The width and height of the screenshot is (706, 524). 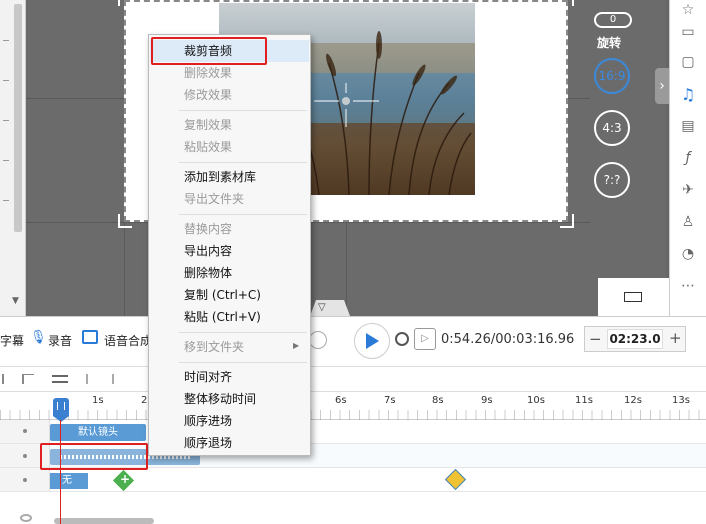 I want to click on collapse-tab, so click(x=330, y=308).